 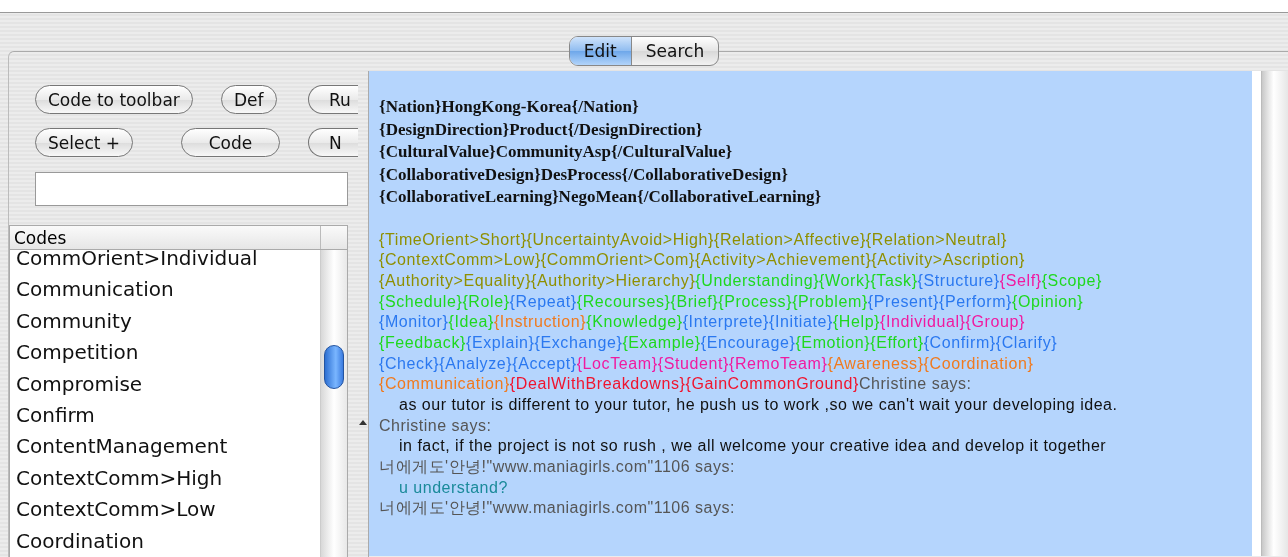 I want to click on code-tag: {Student}, so click(x=693, y=363).